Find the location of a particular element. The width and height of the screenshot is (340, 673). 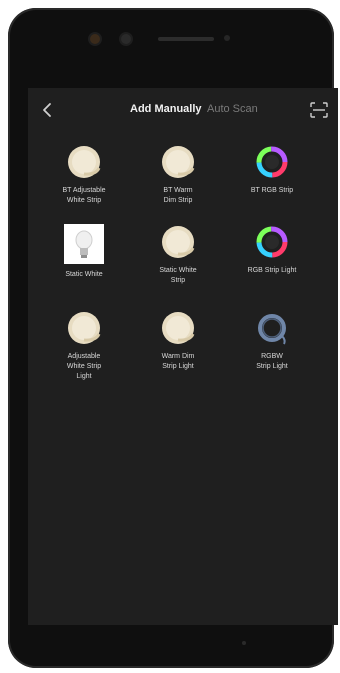

device-rgb-strip-light: RGB Strip Light is located at coordinates (272, 250).